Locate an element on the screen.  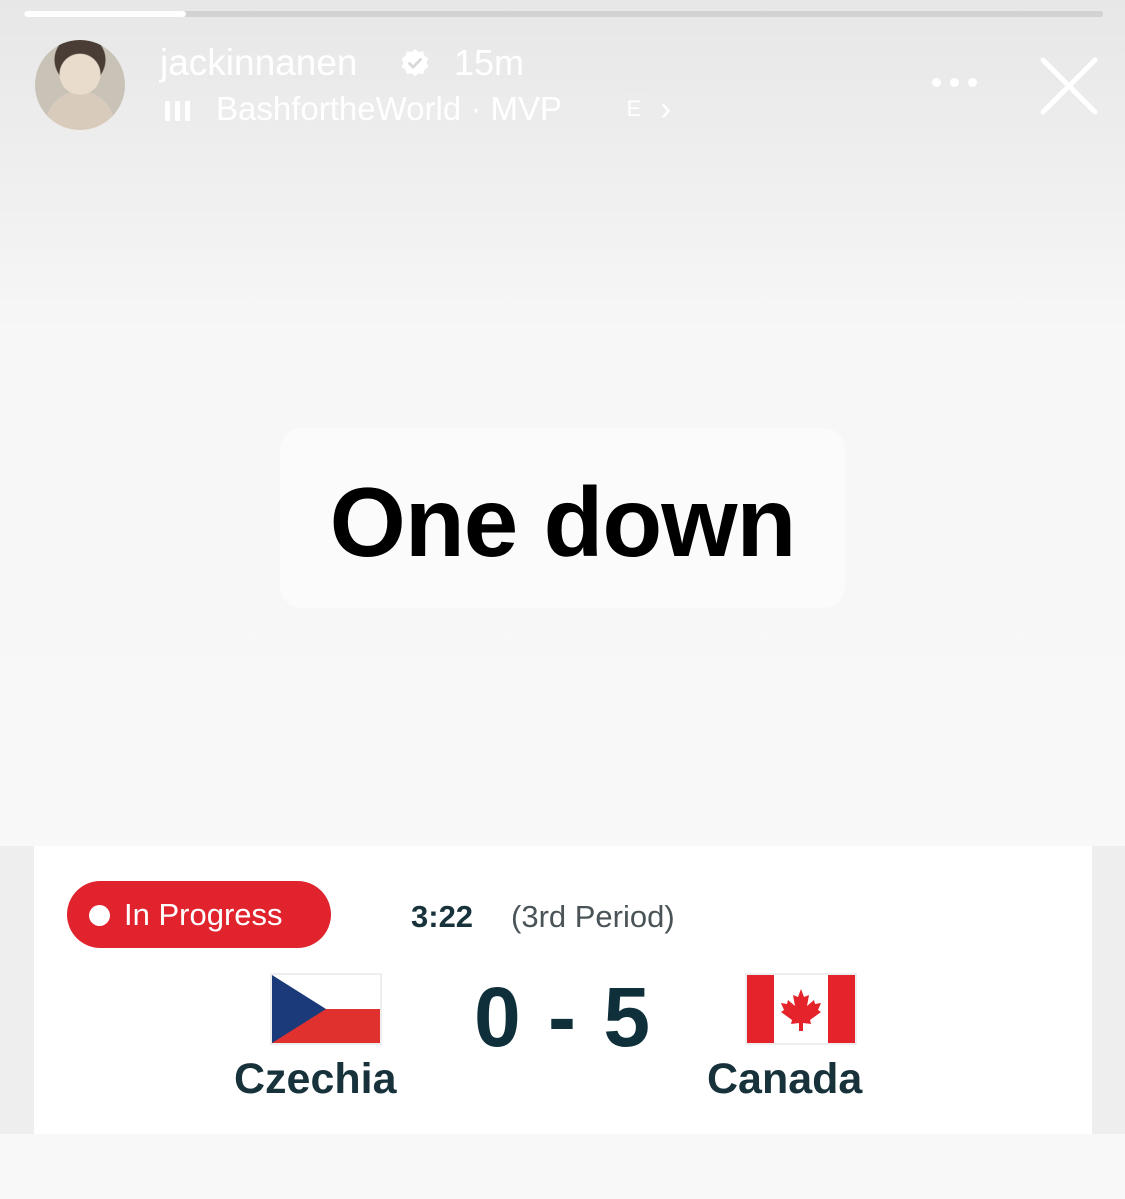
avatar is located at coordinates (80, 85).